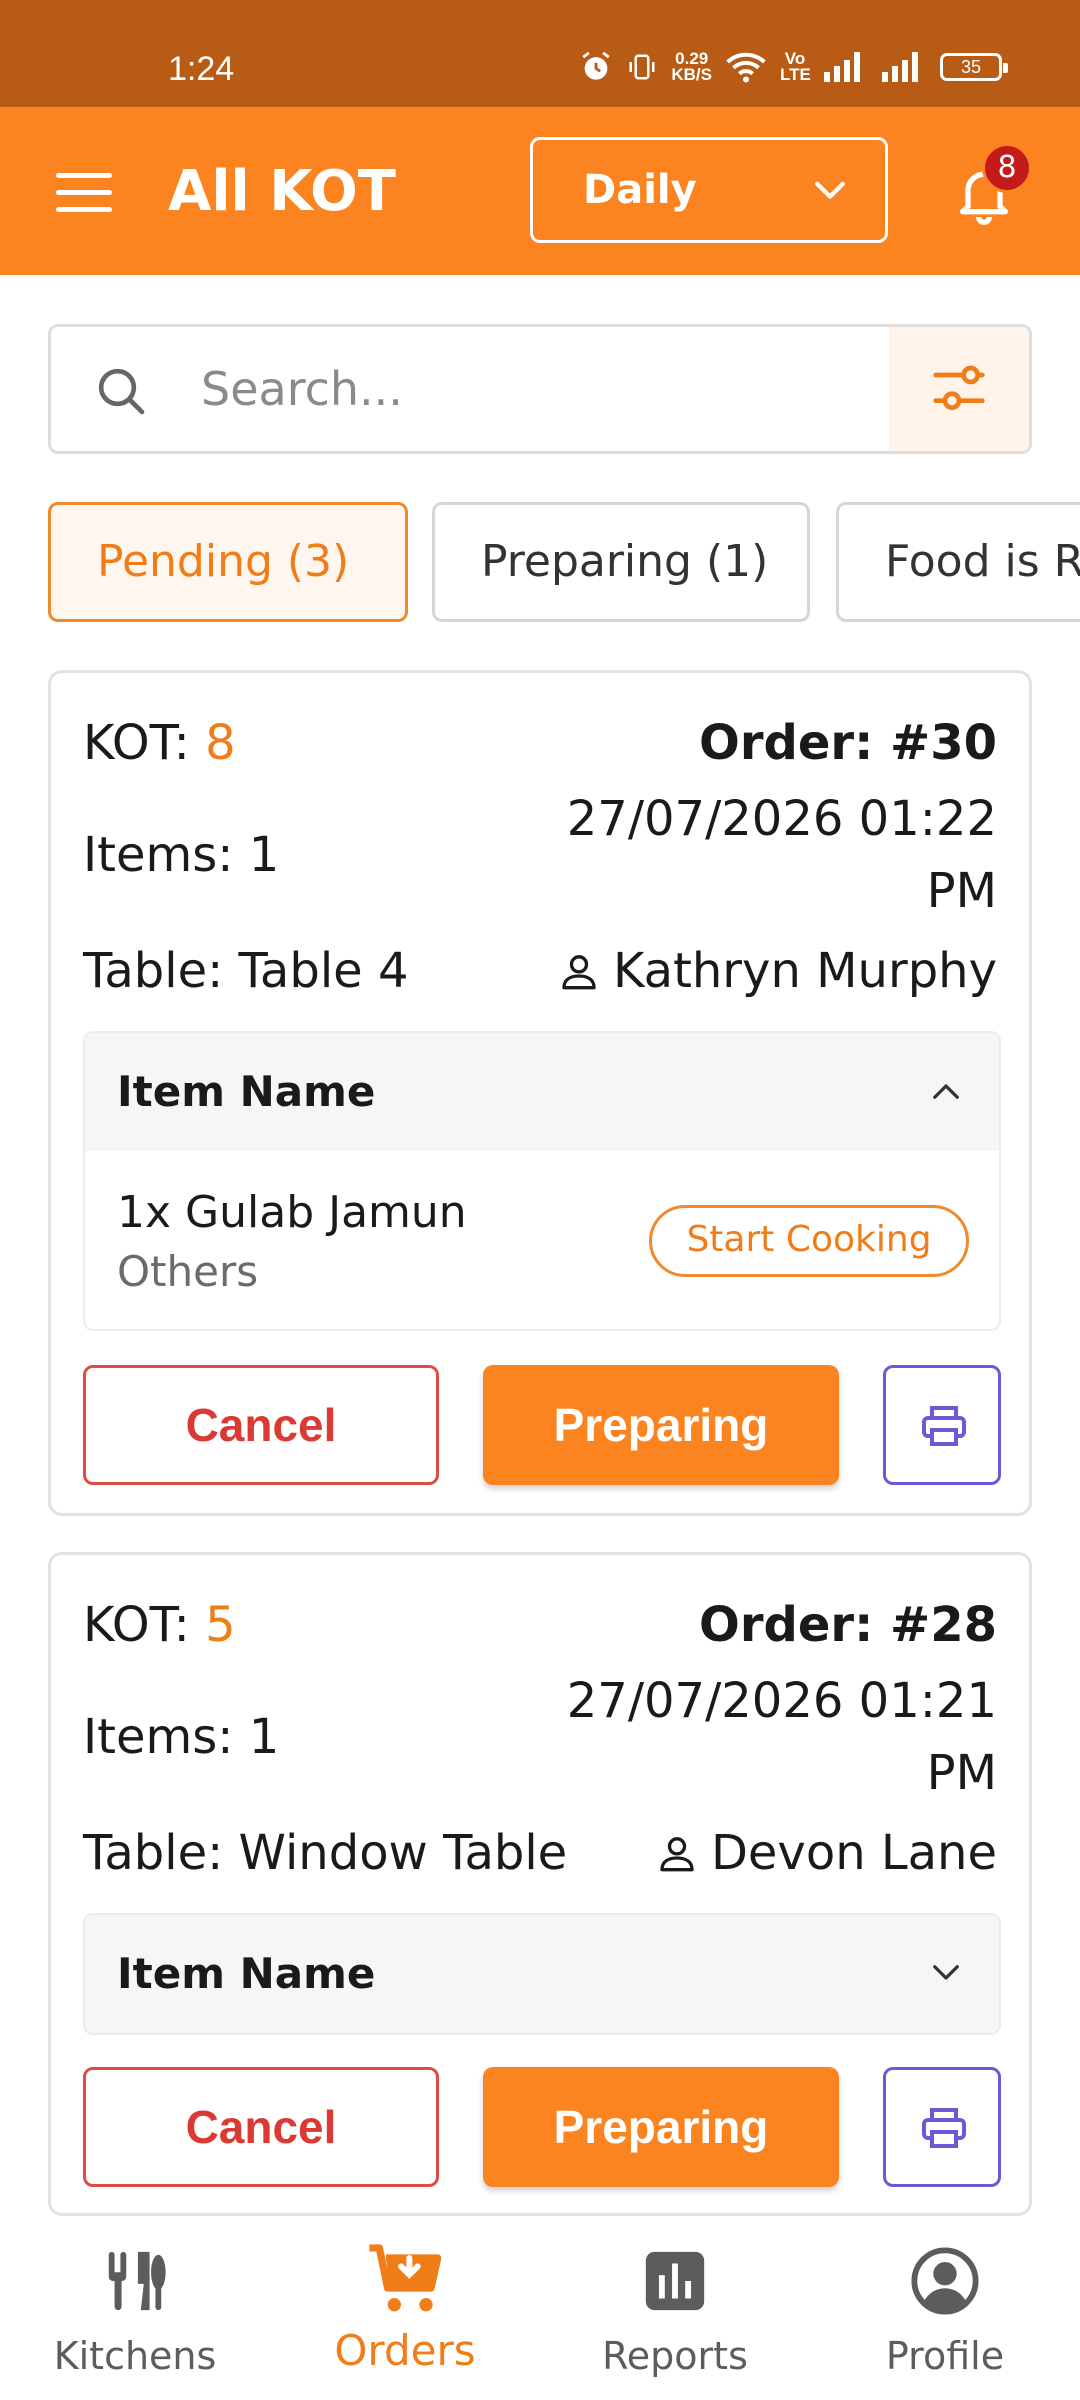 The width and height of the screenshot is (1080, 2400). Describe the element at coordinates (201, 69) in the screenshot. I see `status-time: 1:24` at that location.